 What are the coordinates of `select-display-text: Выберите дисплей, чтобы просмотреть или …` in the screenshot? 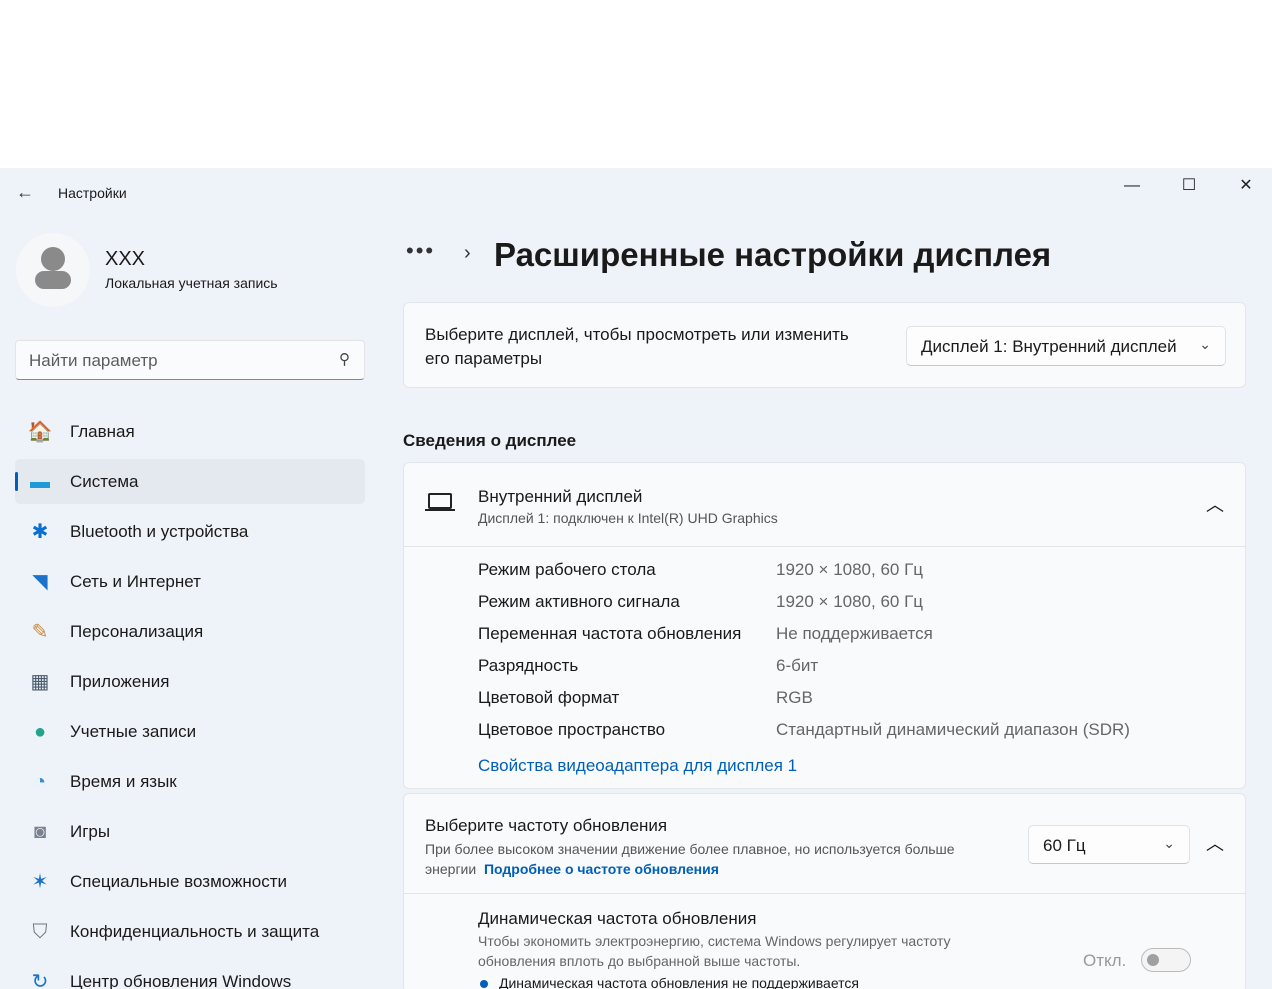 It's located at (637, 346).